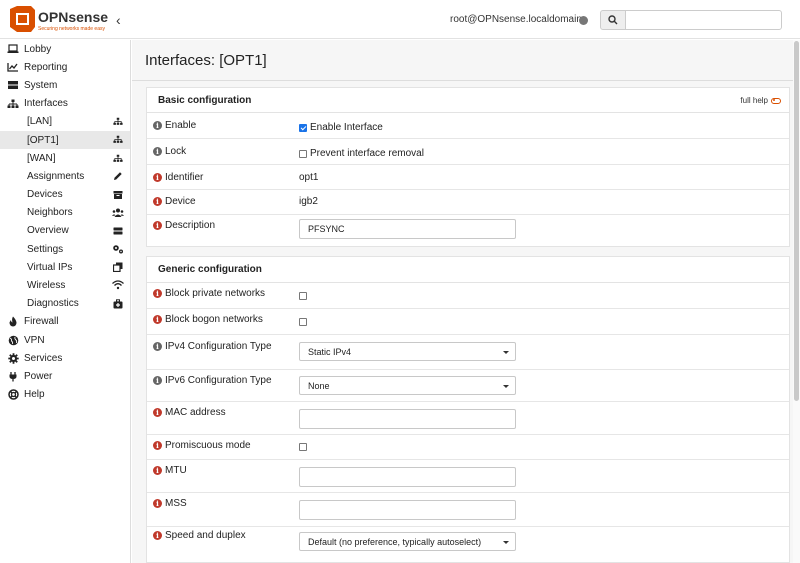 This screenshot has width=800, height=563. What do you see at coordinates (65, 285) in the screenshot?
I see `sidebar-subitem-wireless: Wireless` at bounding box center [65, 285].